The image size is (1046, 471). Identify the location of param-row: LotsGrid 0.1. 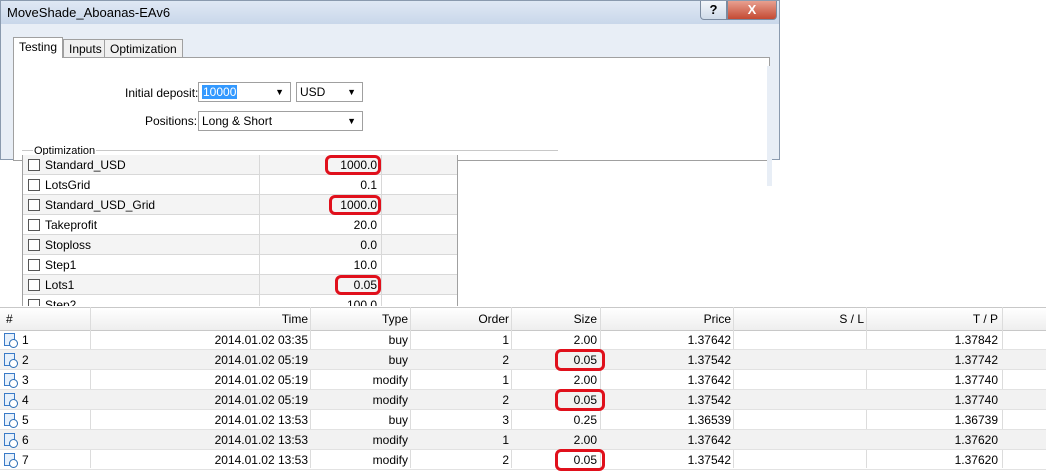
(240, 185).